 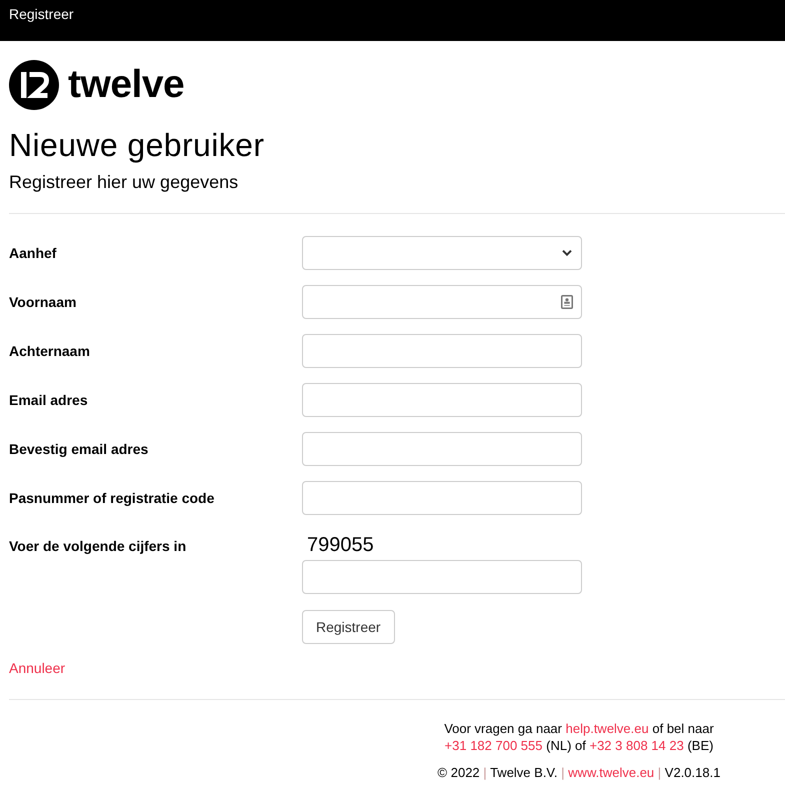 I want to click on web-link: help.twelve.eu, so click(x=607, y=728).